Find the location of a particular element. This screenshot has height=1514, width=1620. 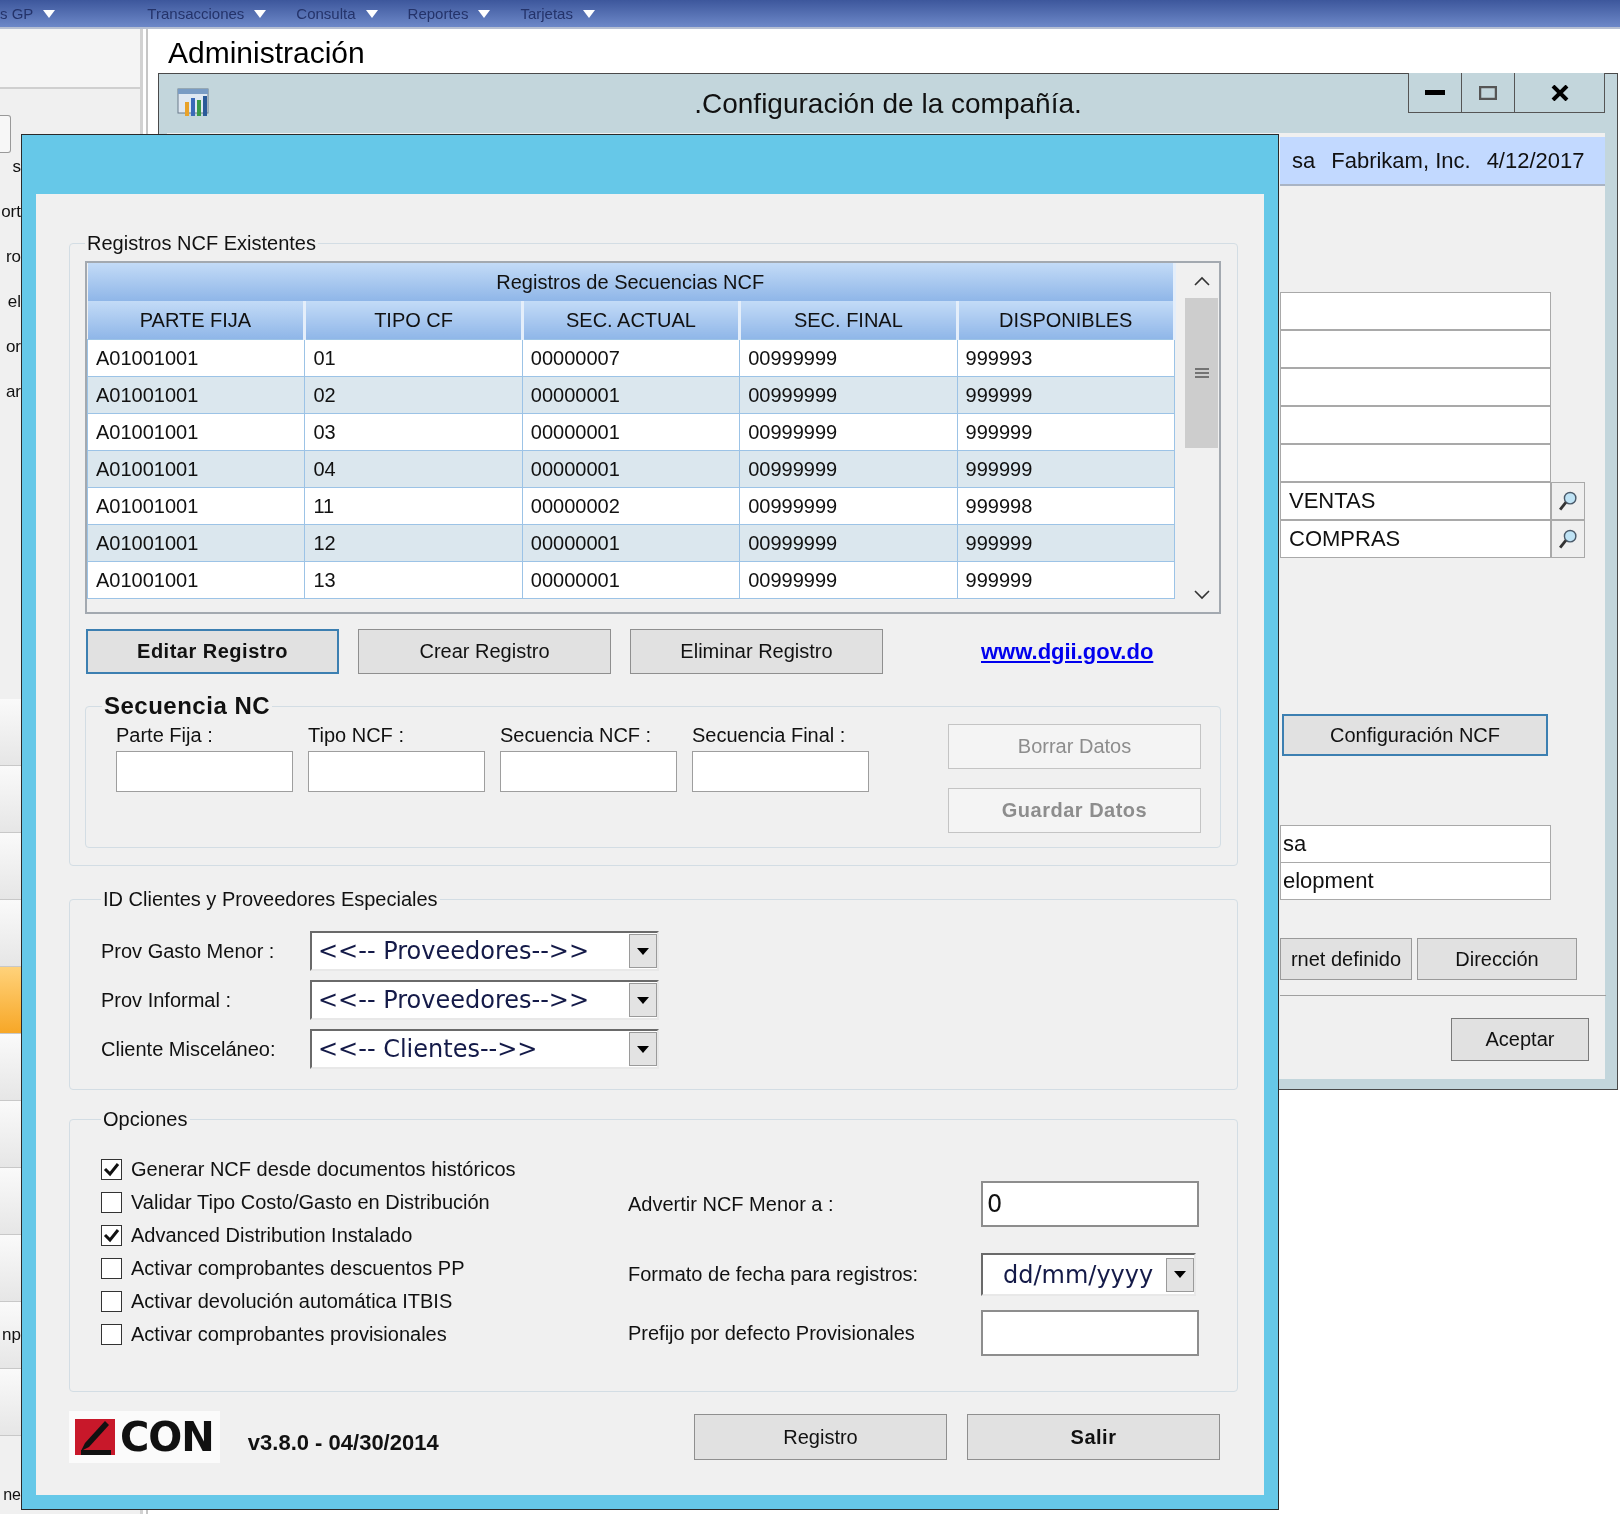

minimize-button is located at coordinates (1435, 93).